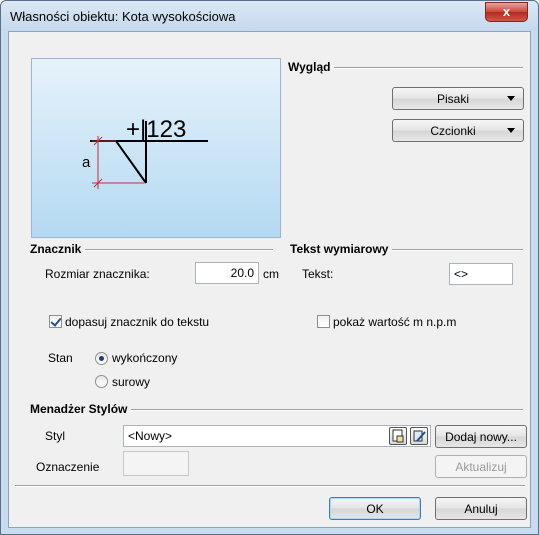  What do you see at coordinates (341, 249) in the screenshot?
I see `tekst-title: Tekst wymiarowy` at bounding box center [341, 249].